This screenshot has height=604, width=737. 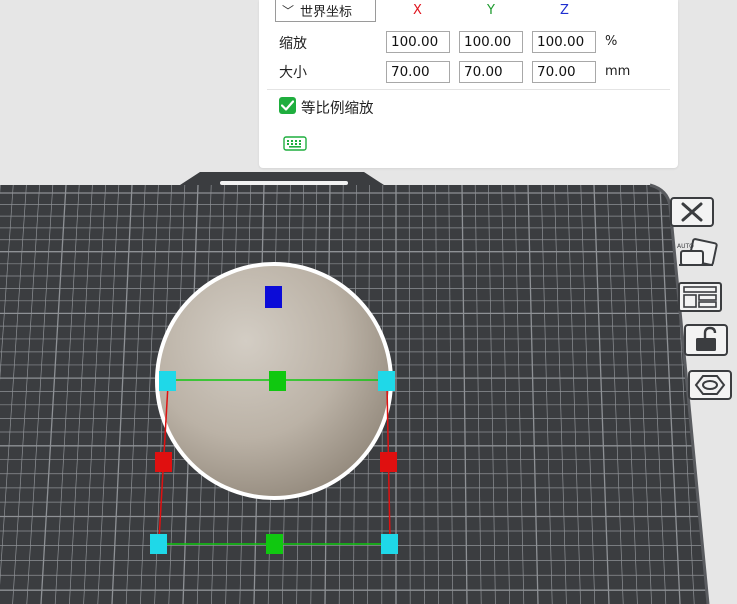 What do you see at coordinates (287, 11) in the screenshot?
I see `chevron-down-icon: ﹀` at bounding box center [287, 11].